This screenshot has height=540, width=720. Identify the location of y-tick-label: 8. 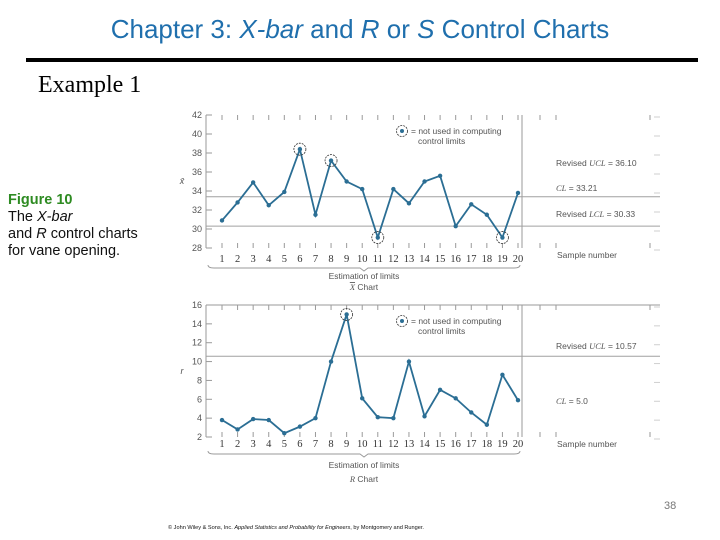
(199, 380).